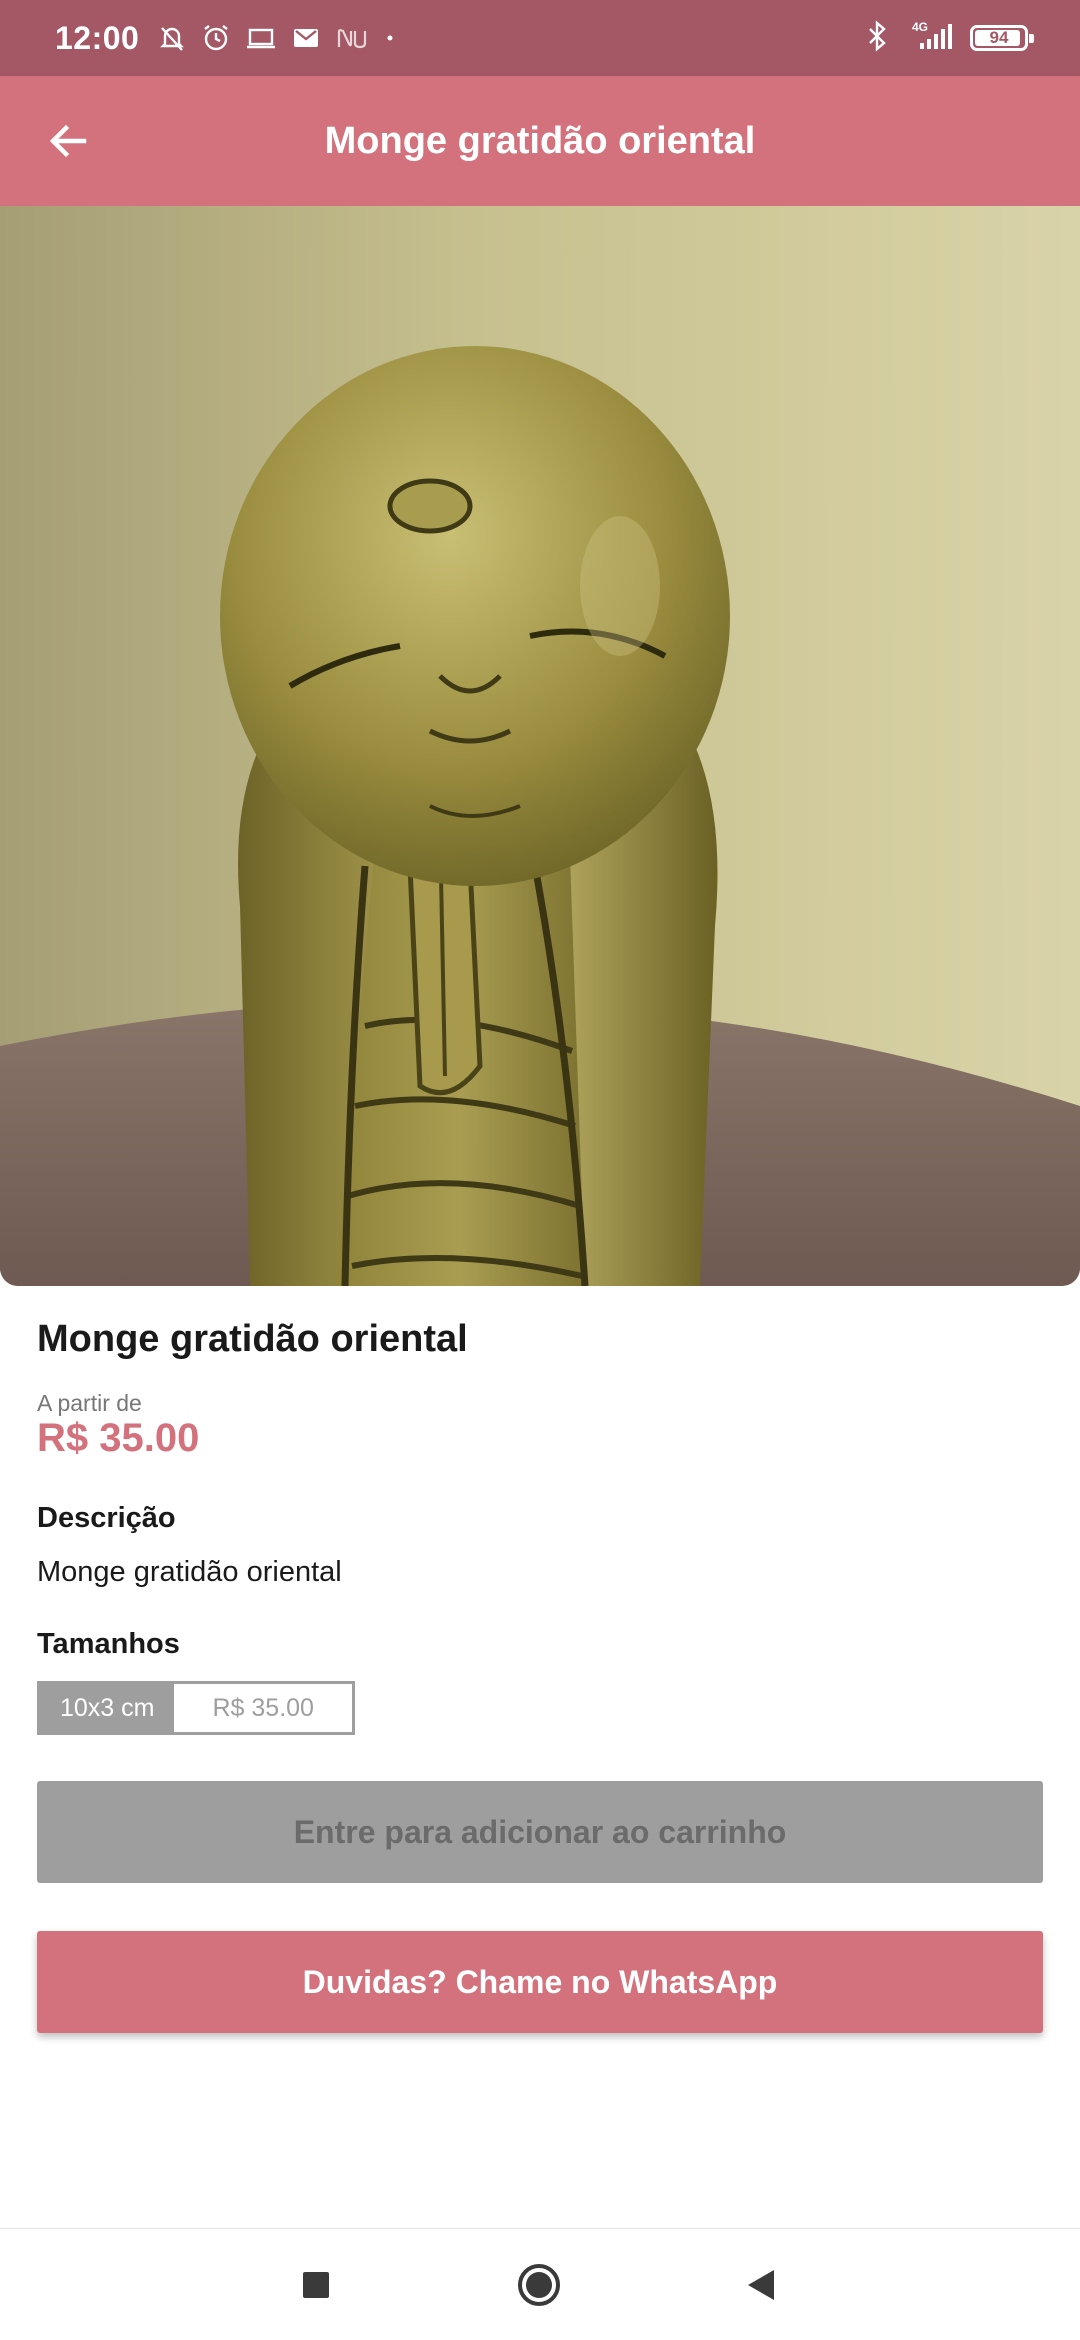 The image size is (1080, 2340). Describe the element at coordinates (189, 1572) in the screenshot. I see `description-text: Monge gratidão oriental` at that location.